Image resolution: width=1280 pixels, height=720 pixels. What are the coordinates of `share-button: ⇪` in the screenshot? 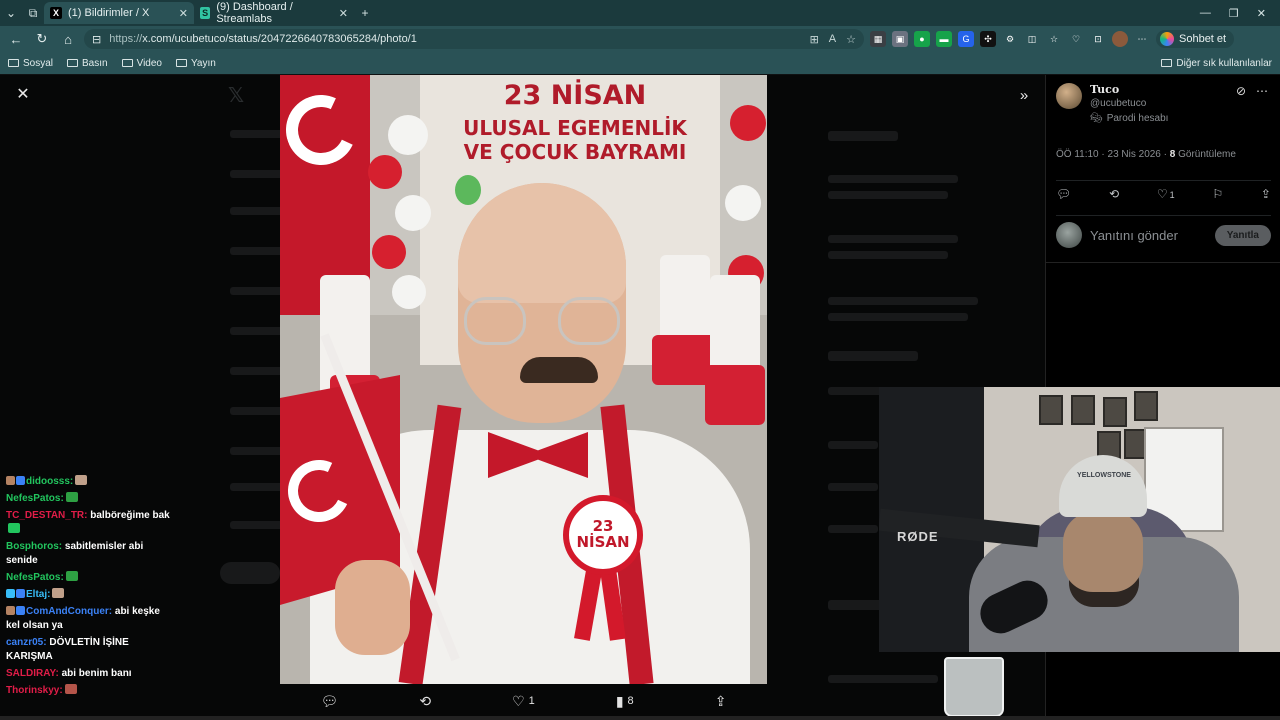 It's located at (721, 701).